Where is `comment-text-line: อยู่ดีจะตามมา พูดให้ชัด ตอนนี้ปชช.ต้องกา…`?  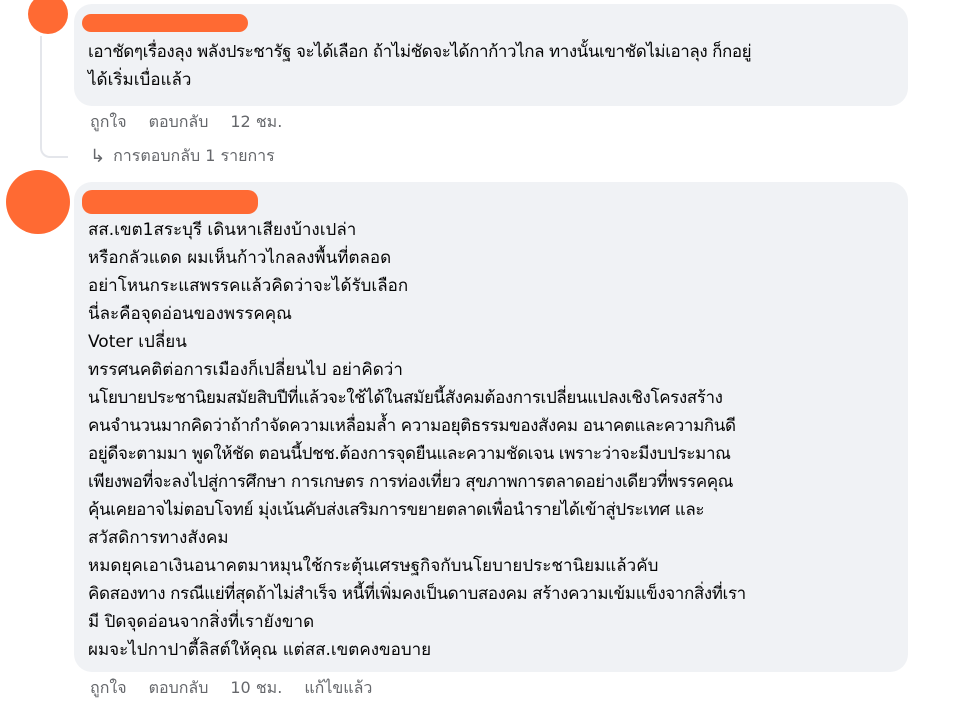
comment-text-line: อยู่ดีจะตามมา พูดให้ชัด ตอนนี้ปชช.ต้องกา… is located at coordinates (409, 454).